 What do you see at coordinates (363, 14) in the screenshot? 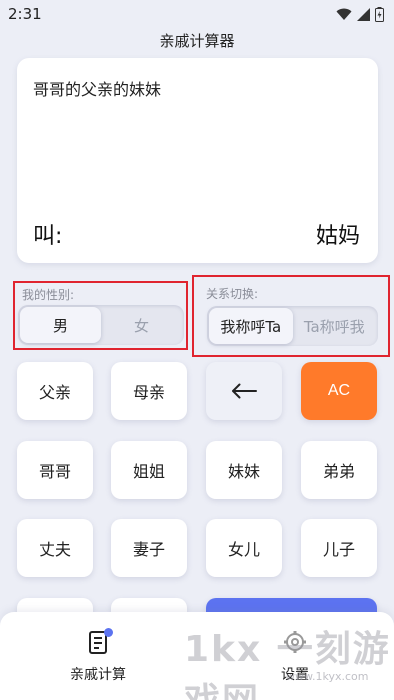
I see `signal-icon` at bounding box center [363, 14].